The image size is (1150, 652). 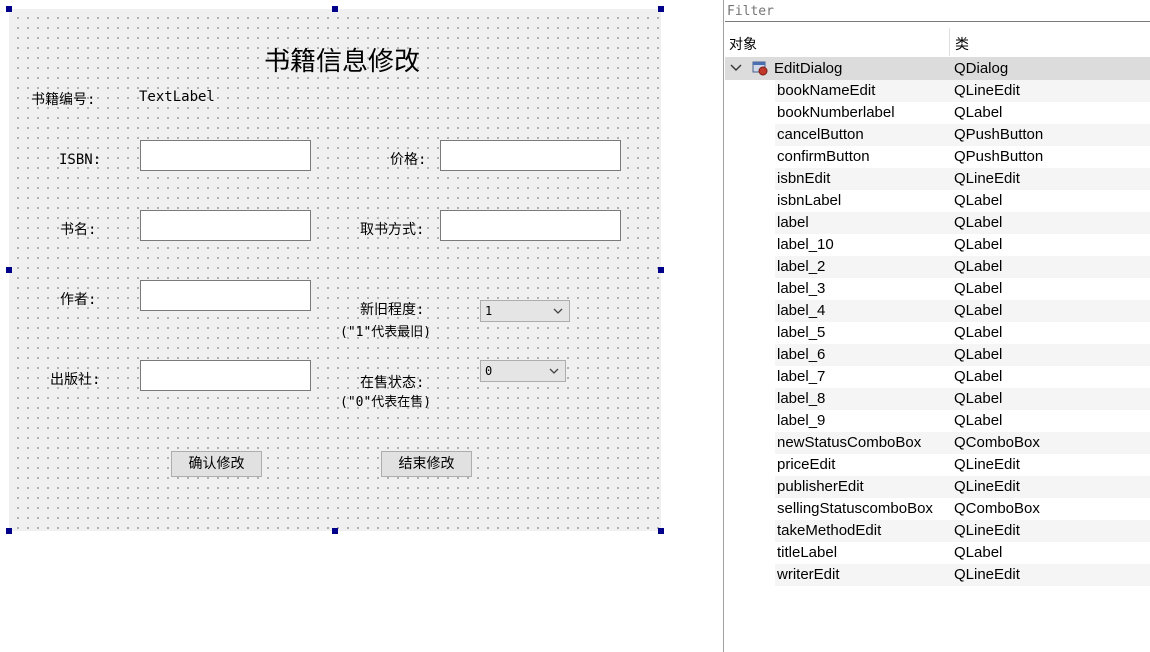 I want to click on object-name: label_5, so click(x=801, y=332).